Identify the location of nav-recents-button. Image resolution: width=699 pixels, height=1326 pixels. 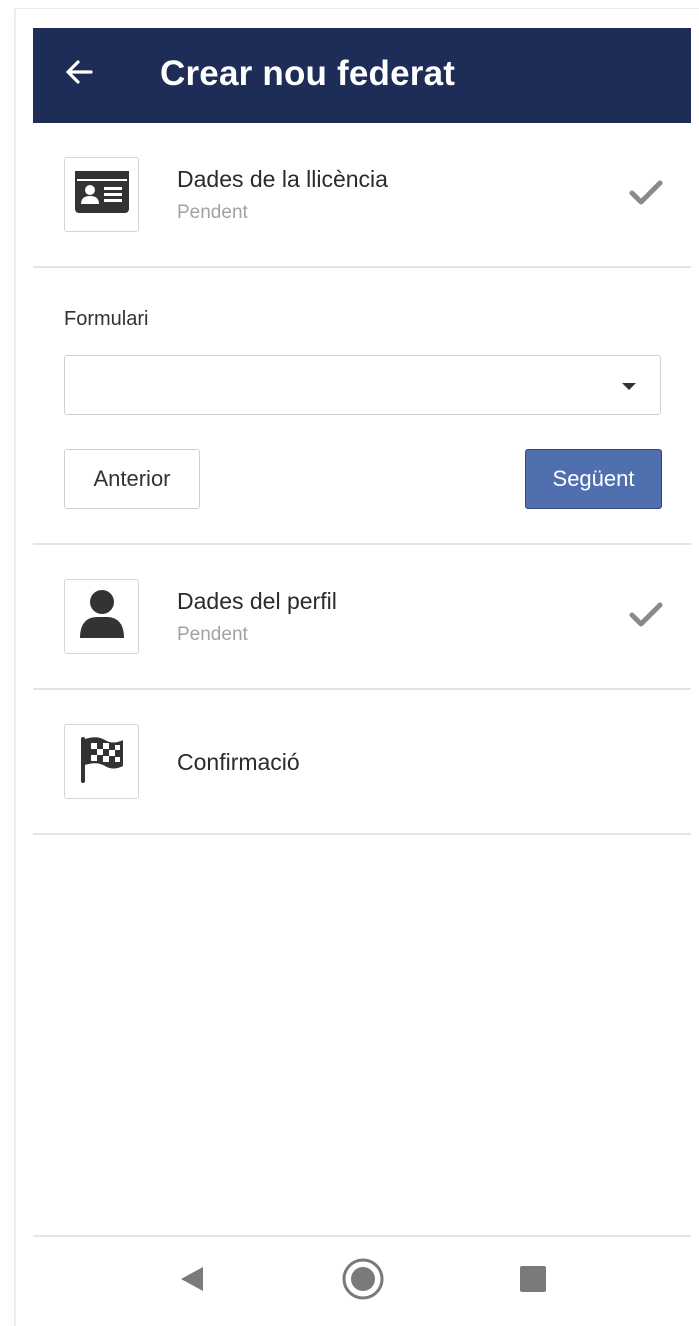
(533, 1281).